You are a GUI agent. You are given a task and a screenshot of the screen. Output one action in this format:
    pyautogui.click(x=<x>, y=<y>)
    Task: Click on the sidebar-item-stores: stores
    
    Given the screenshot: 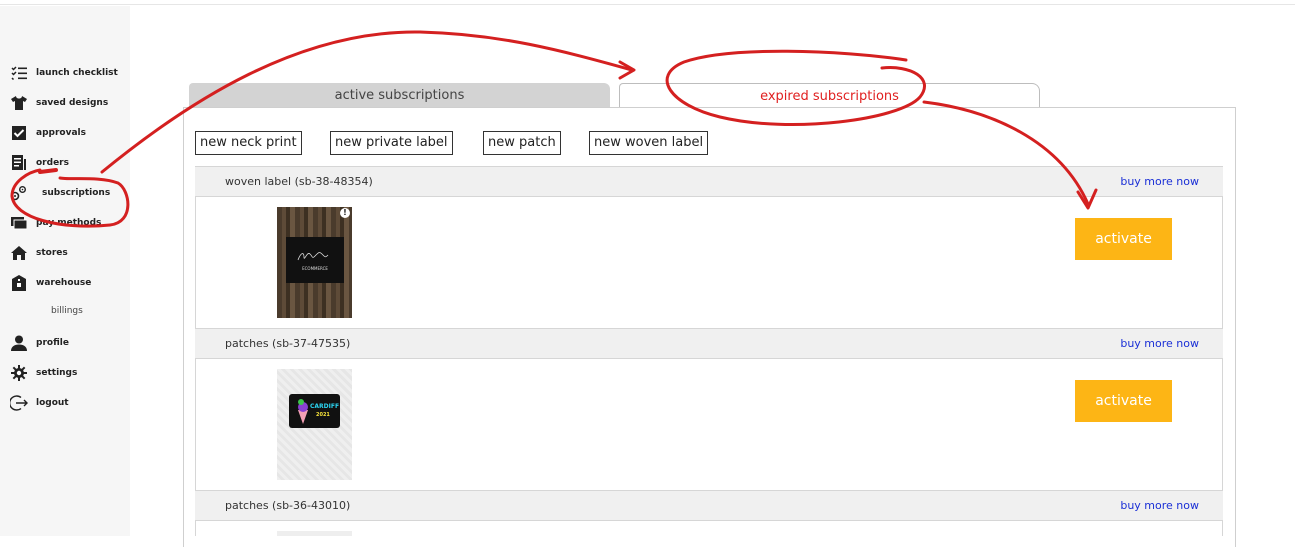 What is the action you would take?
    pyautogui.click(x=39, y=253)
    